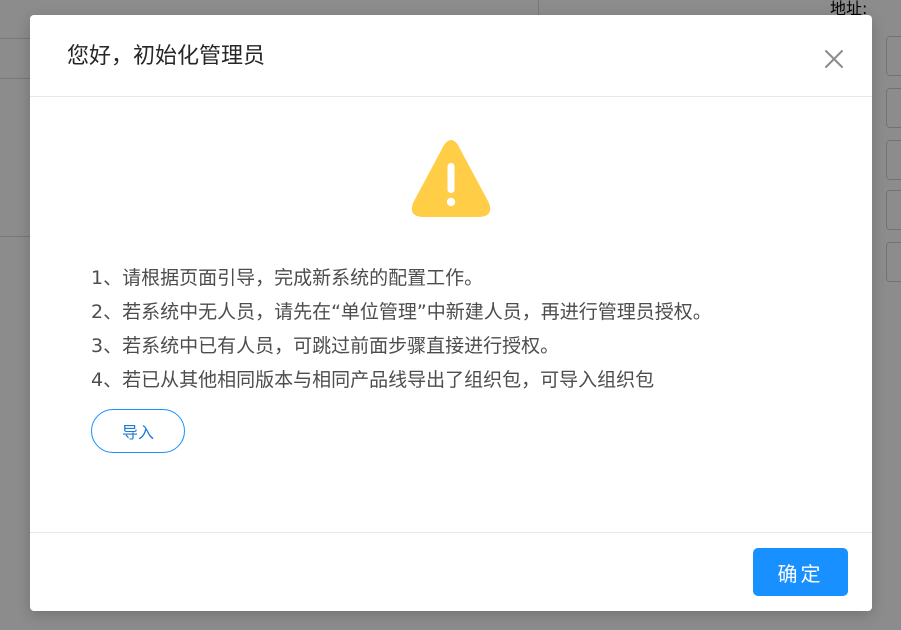 Image resolution: width=901 pixels, height=630 pixels. What do you see at coordinates (138, 431) in the screenshot?
I see `import-button: 导入` at bounding box center [138, 431].